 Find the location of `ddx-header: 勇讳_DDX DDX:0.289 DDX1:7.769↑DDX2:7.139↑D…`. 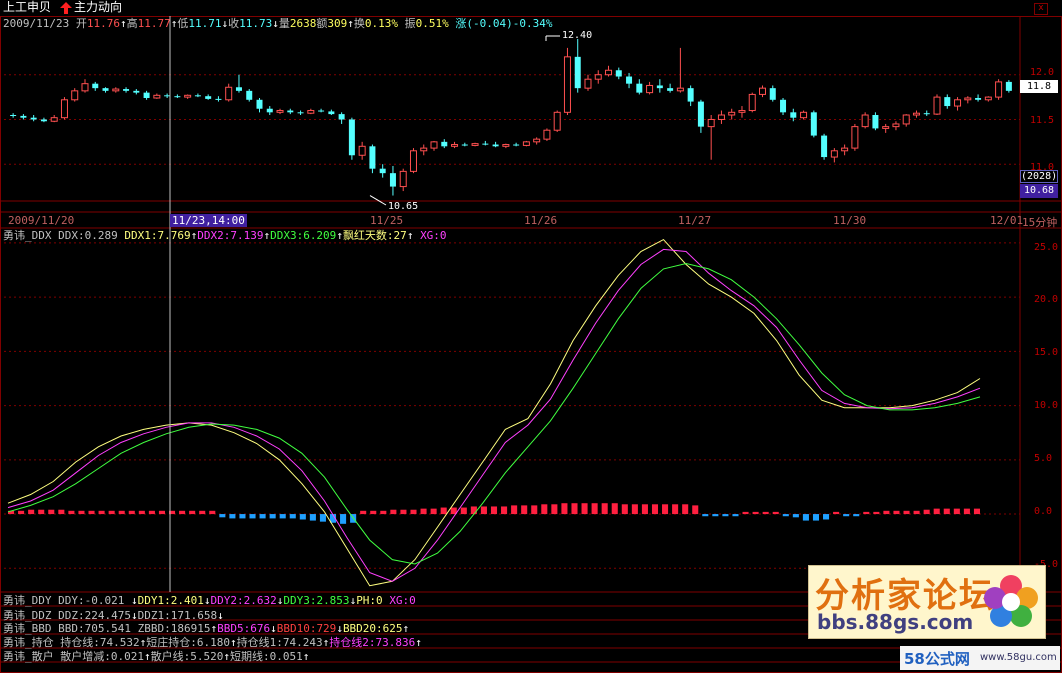

ddx-header: 勇讳_DDX DDX:0.289 DDX1:7.769↑DDX2:7.139↑D… is located at coordinates (225, 235).